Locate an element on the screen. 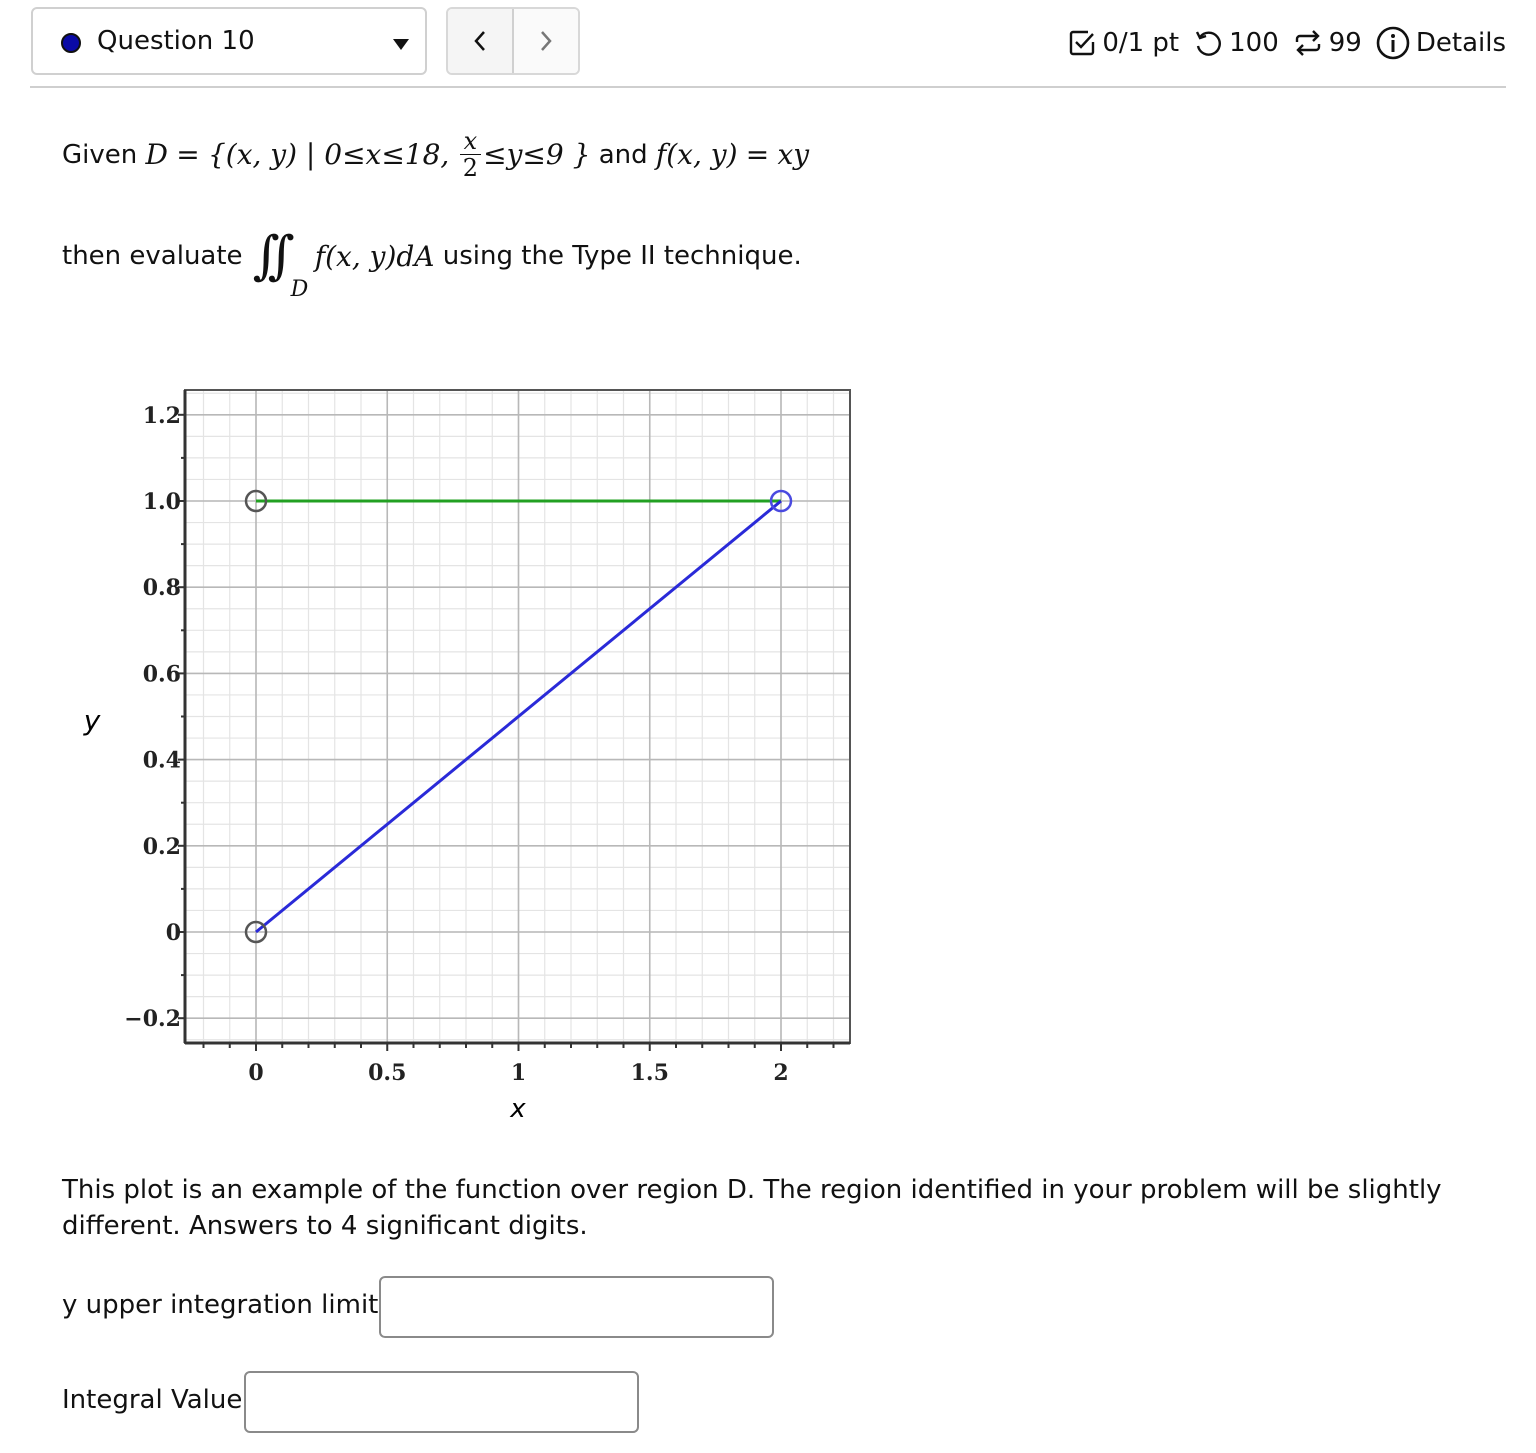 Image resolution: width=1536 pixels, height=1453 pixels. attempts-item: 99 is located at coordinates (1327, 43).